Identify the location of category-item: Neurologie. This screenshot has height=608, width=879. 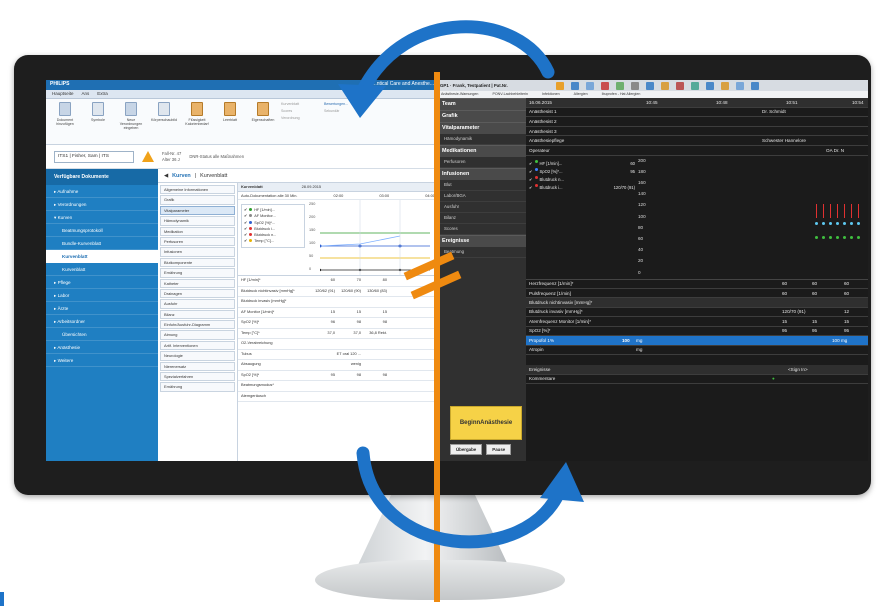
(197, 356).